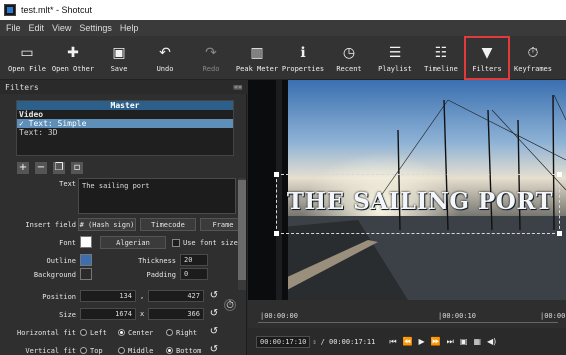 This screenshot has height=355, width=566. What do you see at coordinates (441, 58) in the screenshot?
I see `timeline-button: ☷ Timeline` at bounding box center [441, 58].